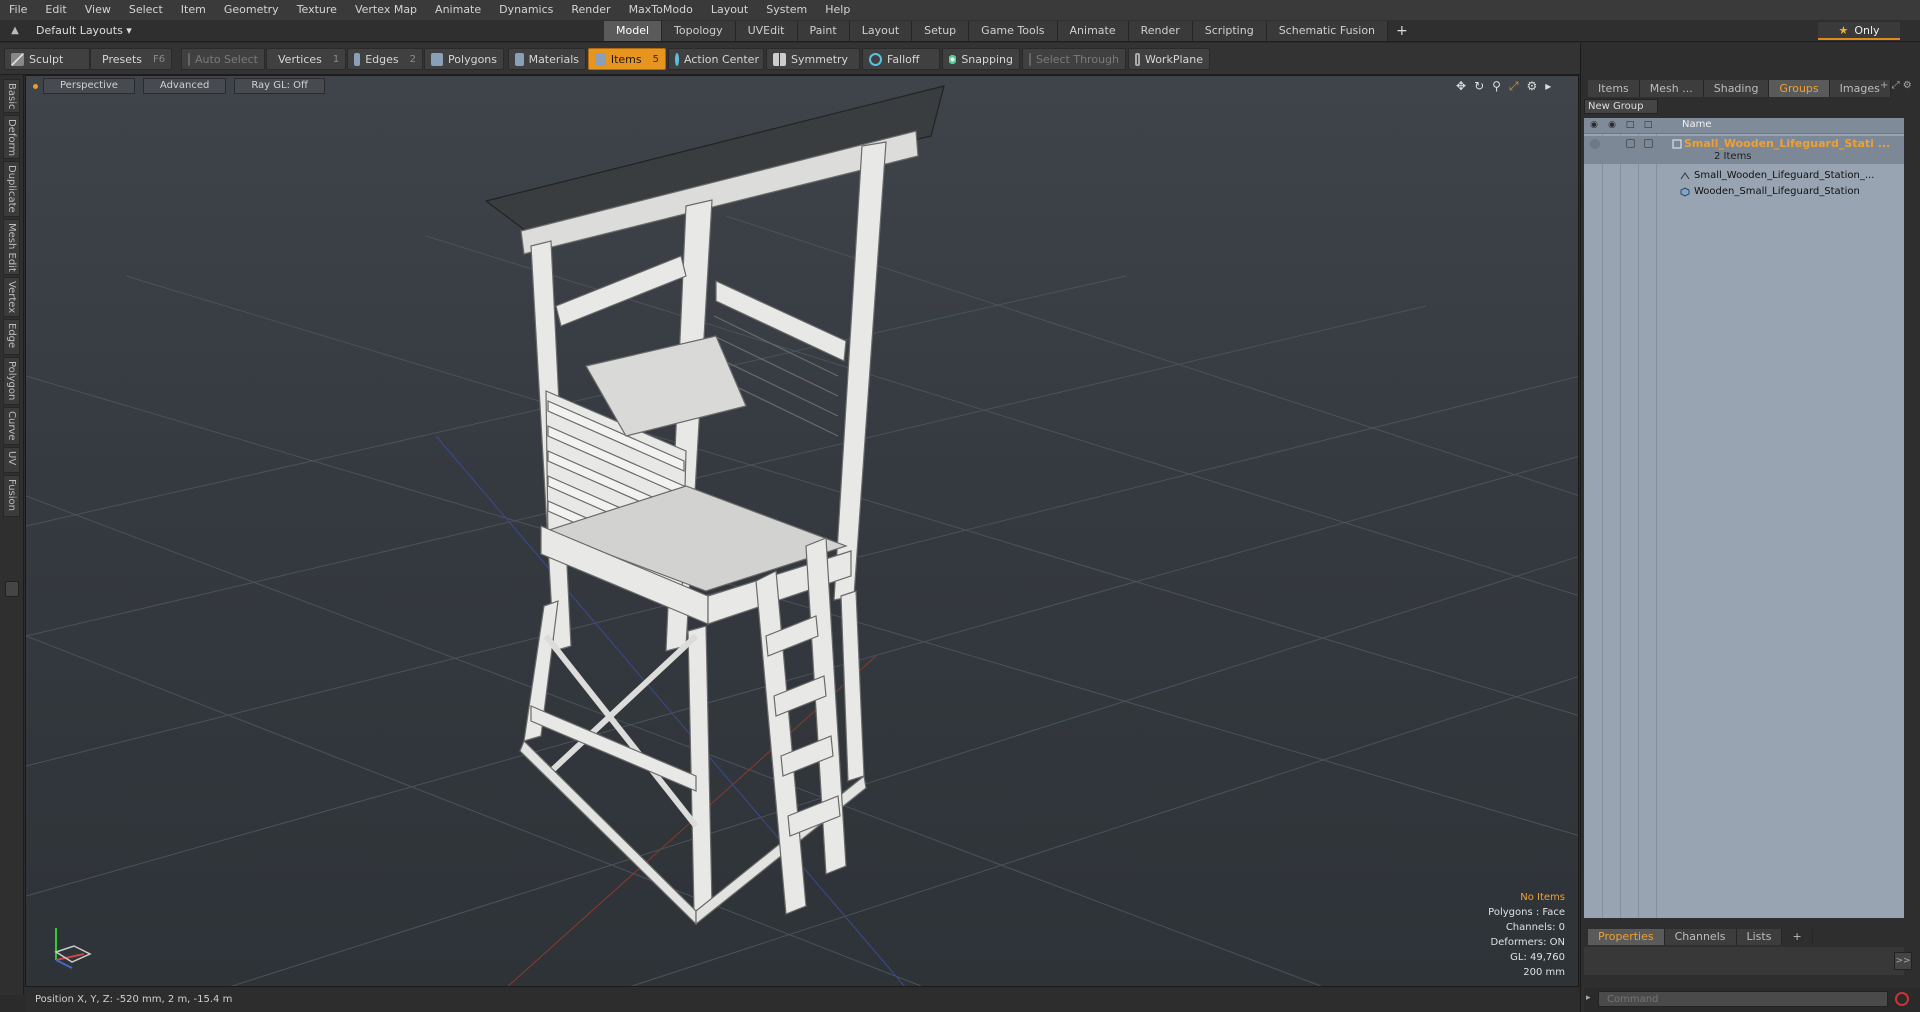 This screenshot has height=1012, width=1920. I want to click on tab-render: Render, so click(1160, 31).